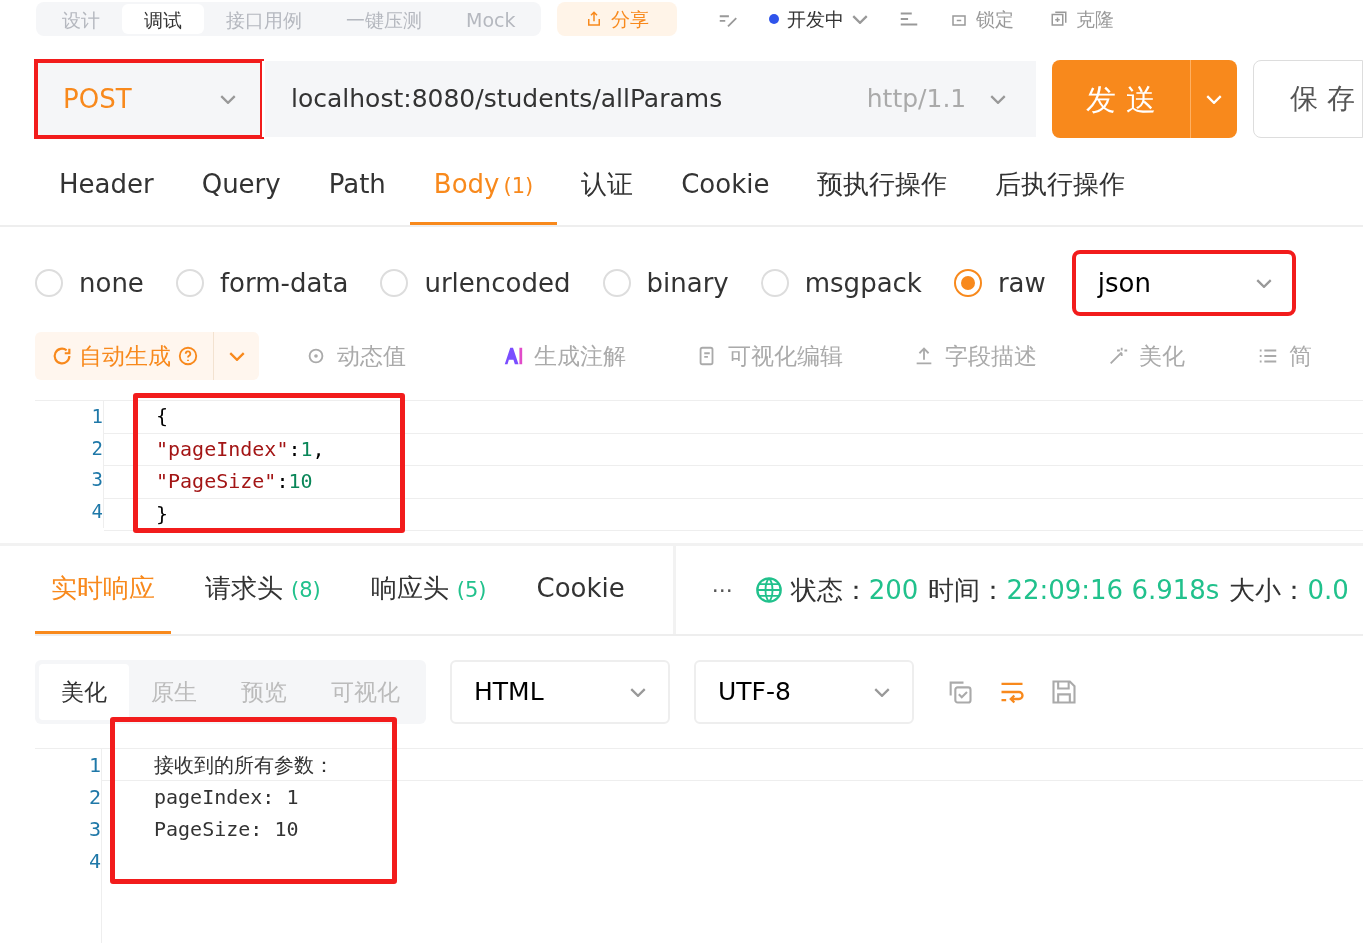 This screenshot has height=943, width=1363. Describe the element at coordinates (226, 829) in the screenshot. I see `code-line: PageSize: 10` at that location.